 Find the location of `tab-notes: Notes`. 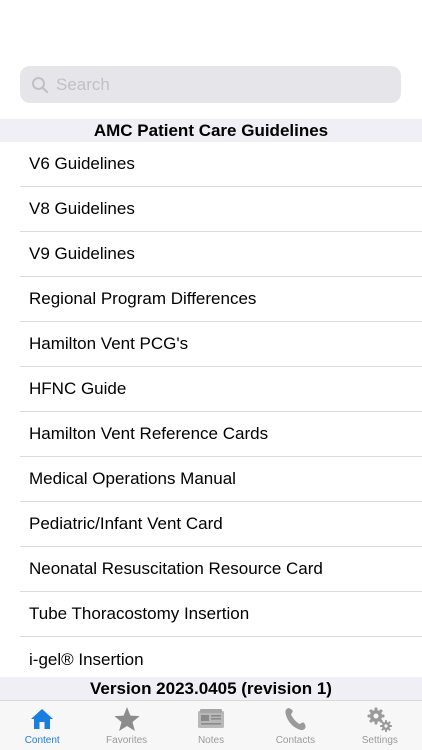

tab-notes: Notes is located at coordinates (211, 725).